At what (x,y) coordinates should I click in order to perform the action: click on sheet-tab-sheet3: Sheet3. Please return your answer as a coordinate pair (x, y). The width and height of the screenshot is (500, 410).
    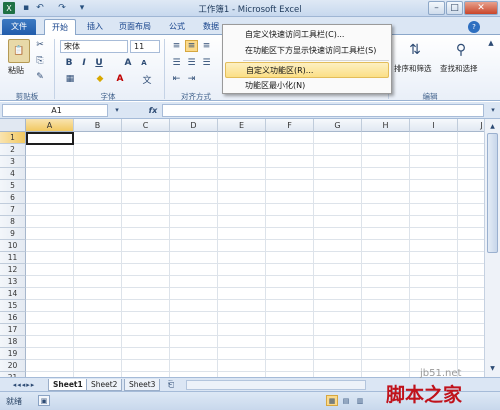
    Looking at the image, I should click on (142, 385).